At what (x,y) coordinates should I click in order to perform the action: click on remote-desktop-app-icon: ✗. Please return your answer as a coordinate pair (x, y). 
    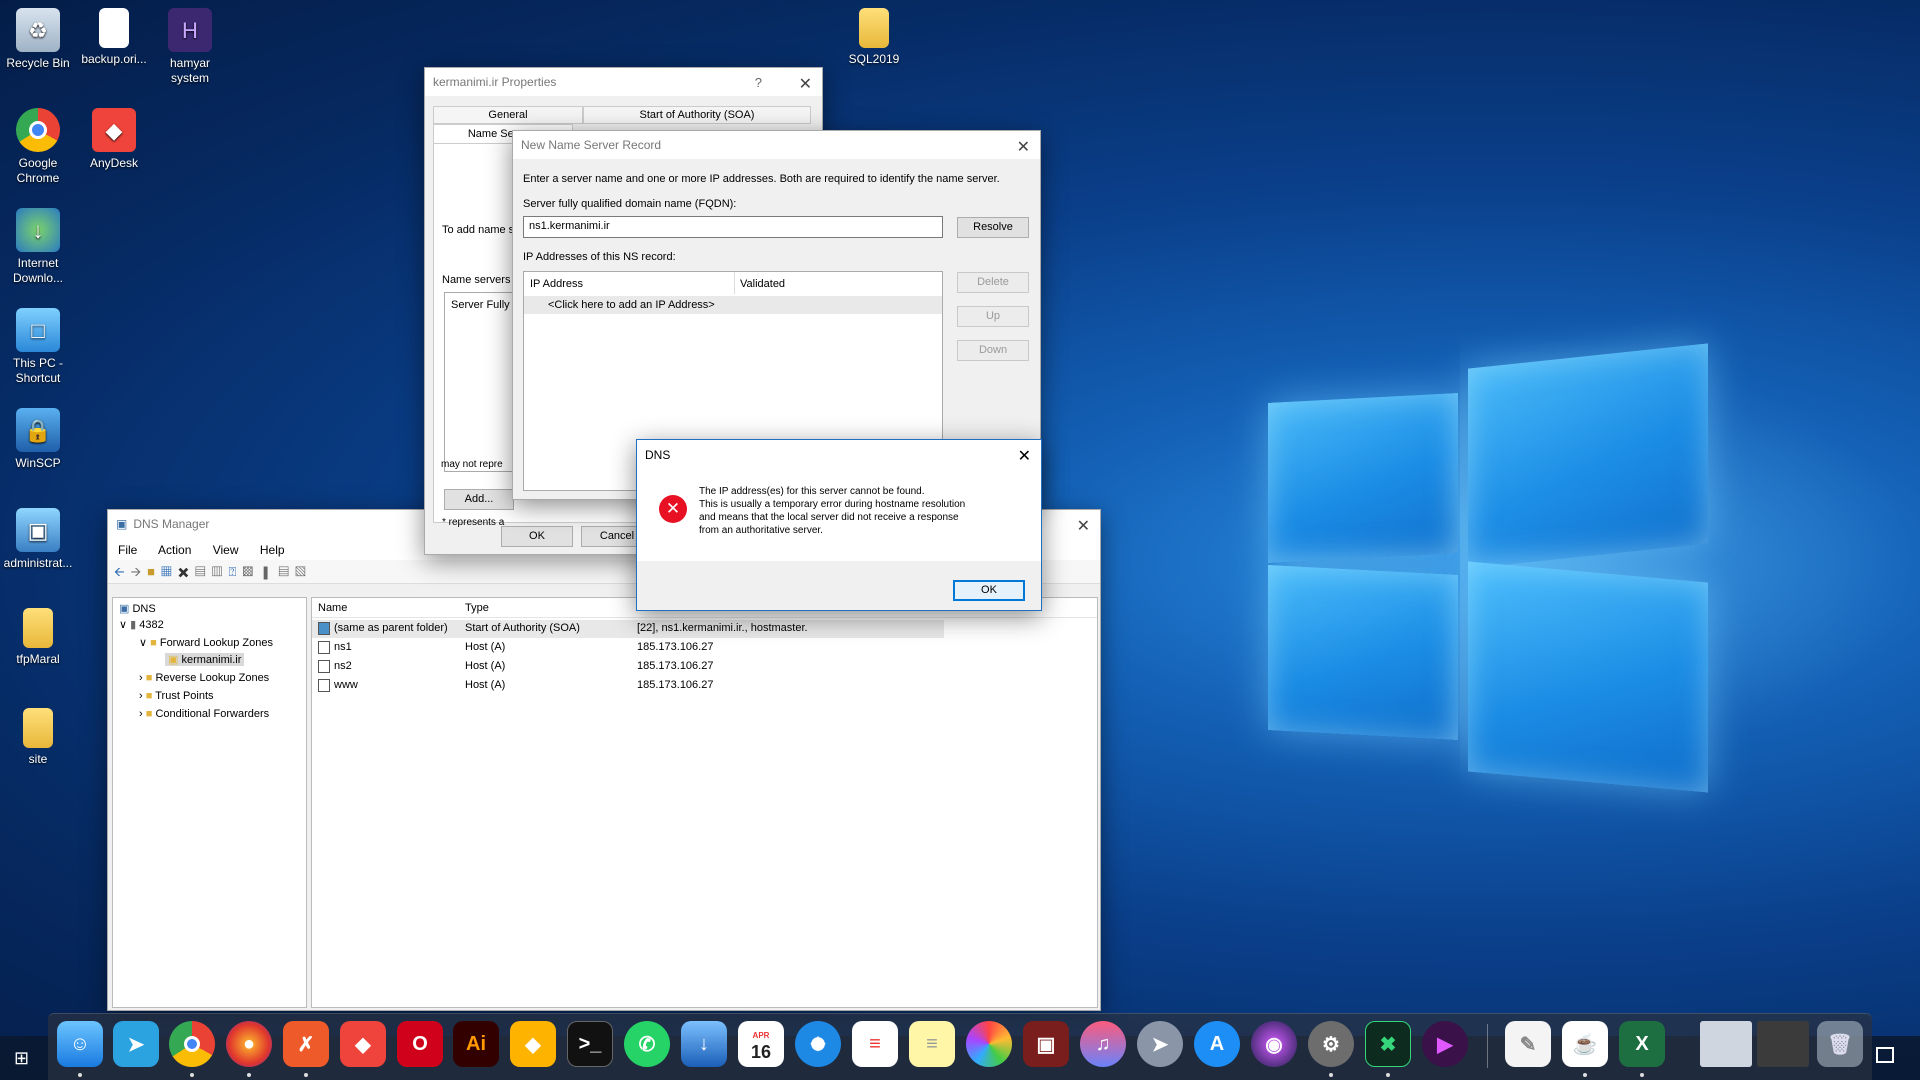
    Looking at the image, I should click on (306, 1044).